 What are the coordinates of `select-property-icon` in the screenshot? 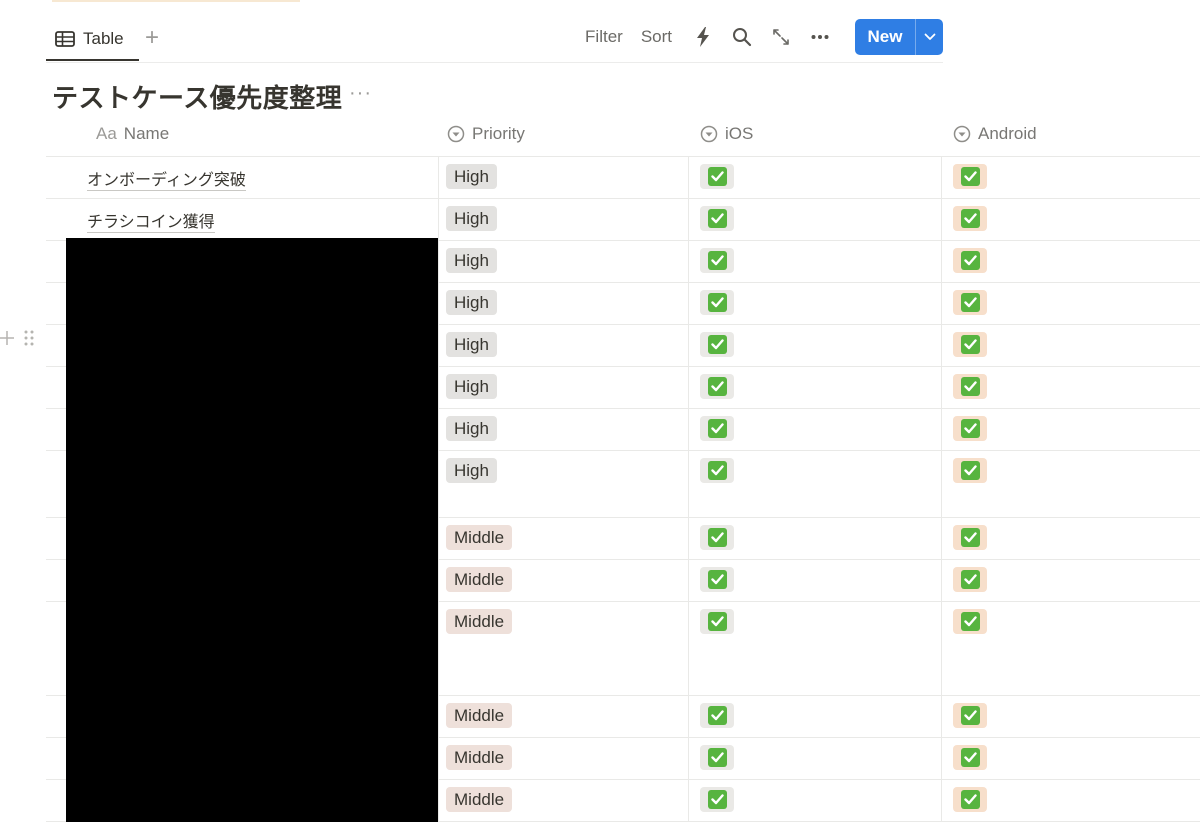 It's located at (709, 134).